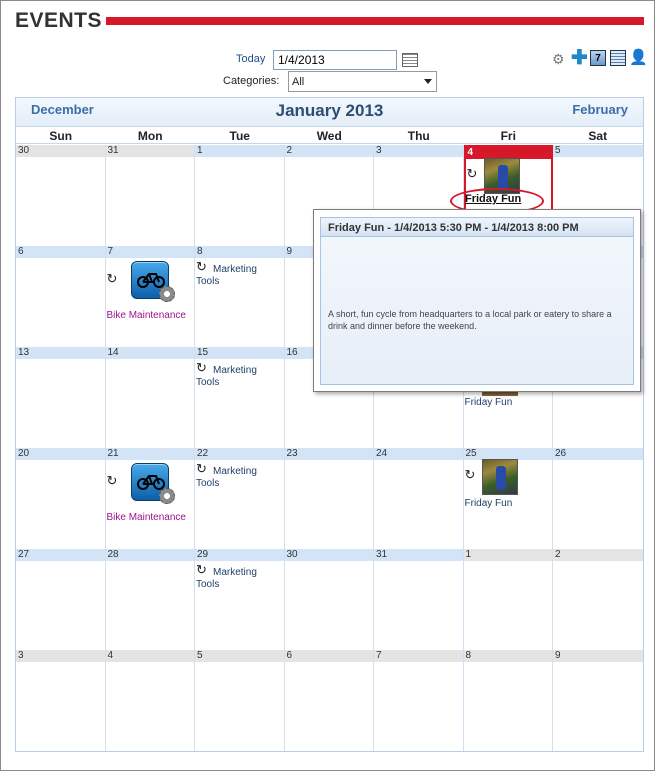 The width and height of the screenshot is (655, 771). What do you see at coordinates (60, 353) in the screenshot?
I see `day-number: 13` at bounding box center [60, 353].